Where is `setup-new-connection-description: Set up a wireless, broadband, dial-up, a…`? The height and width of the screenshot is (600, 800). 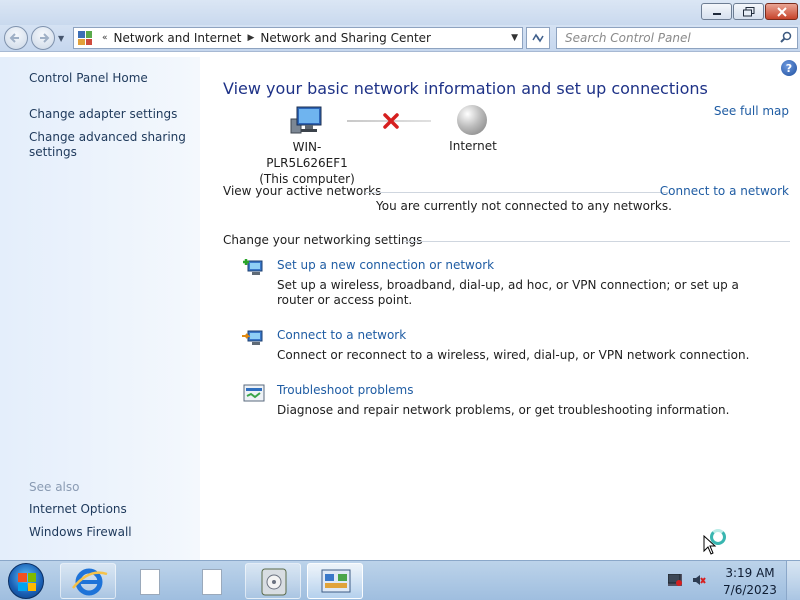 setup-new-connection-description: Set up a wireless, broadband, dial-up, a… is located at coordinates (508, 292).